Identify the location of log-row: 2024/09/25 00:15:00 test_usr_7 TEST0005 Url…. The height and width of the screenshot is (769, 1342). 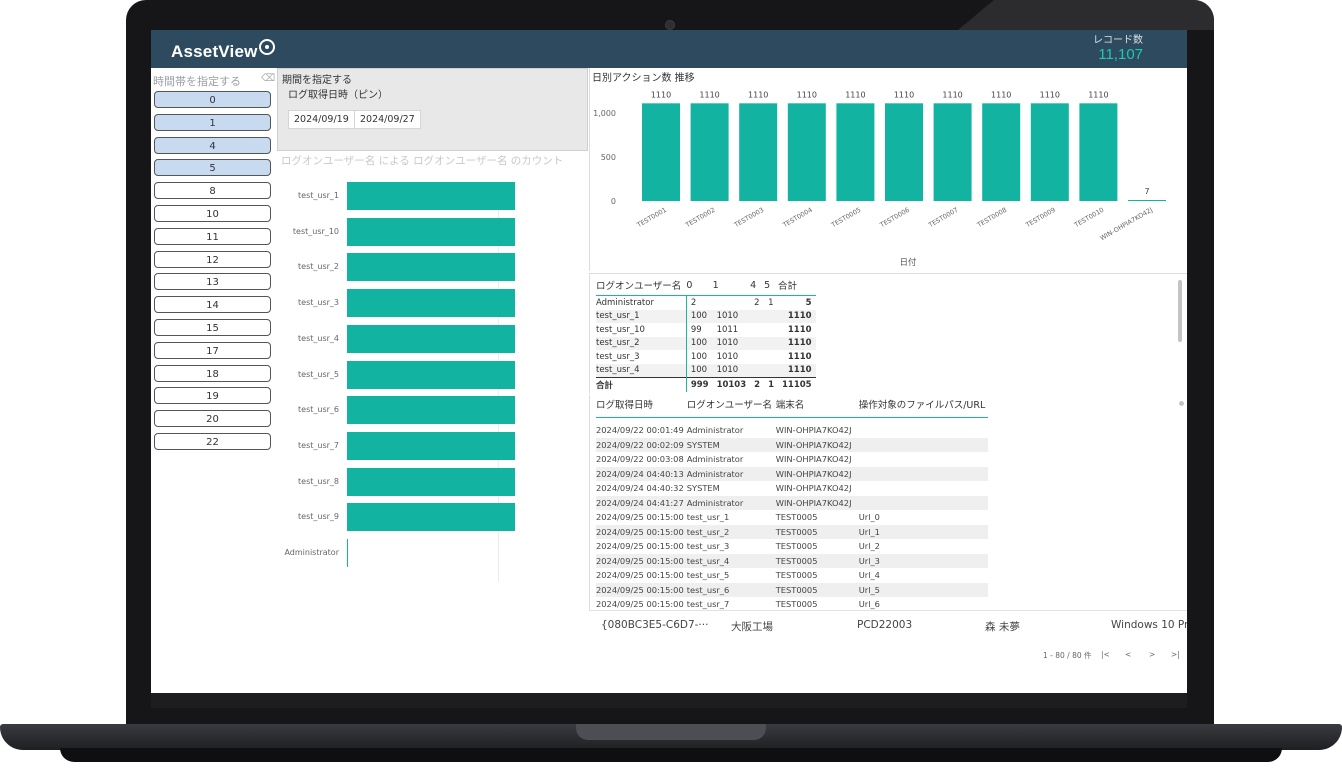
(792, 603).